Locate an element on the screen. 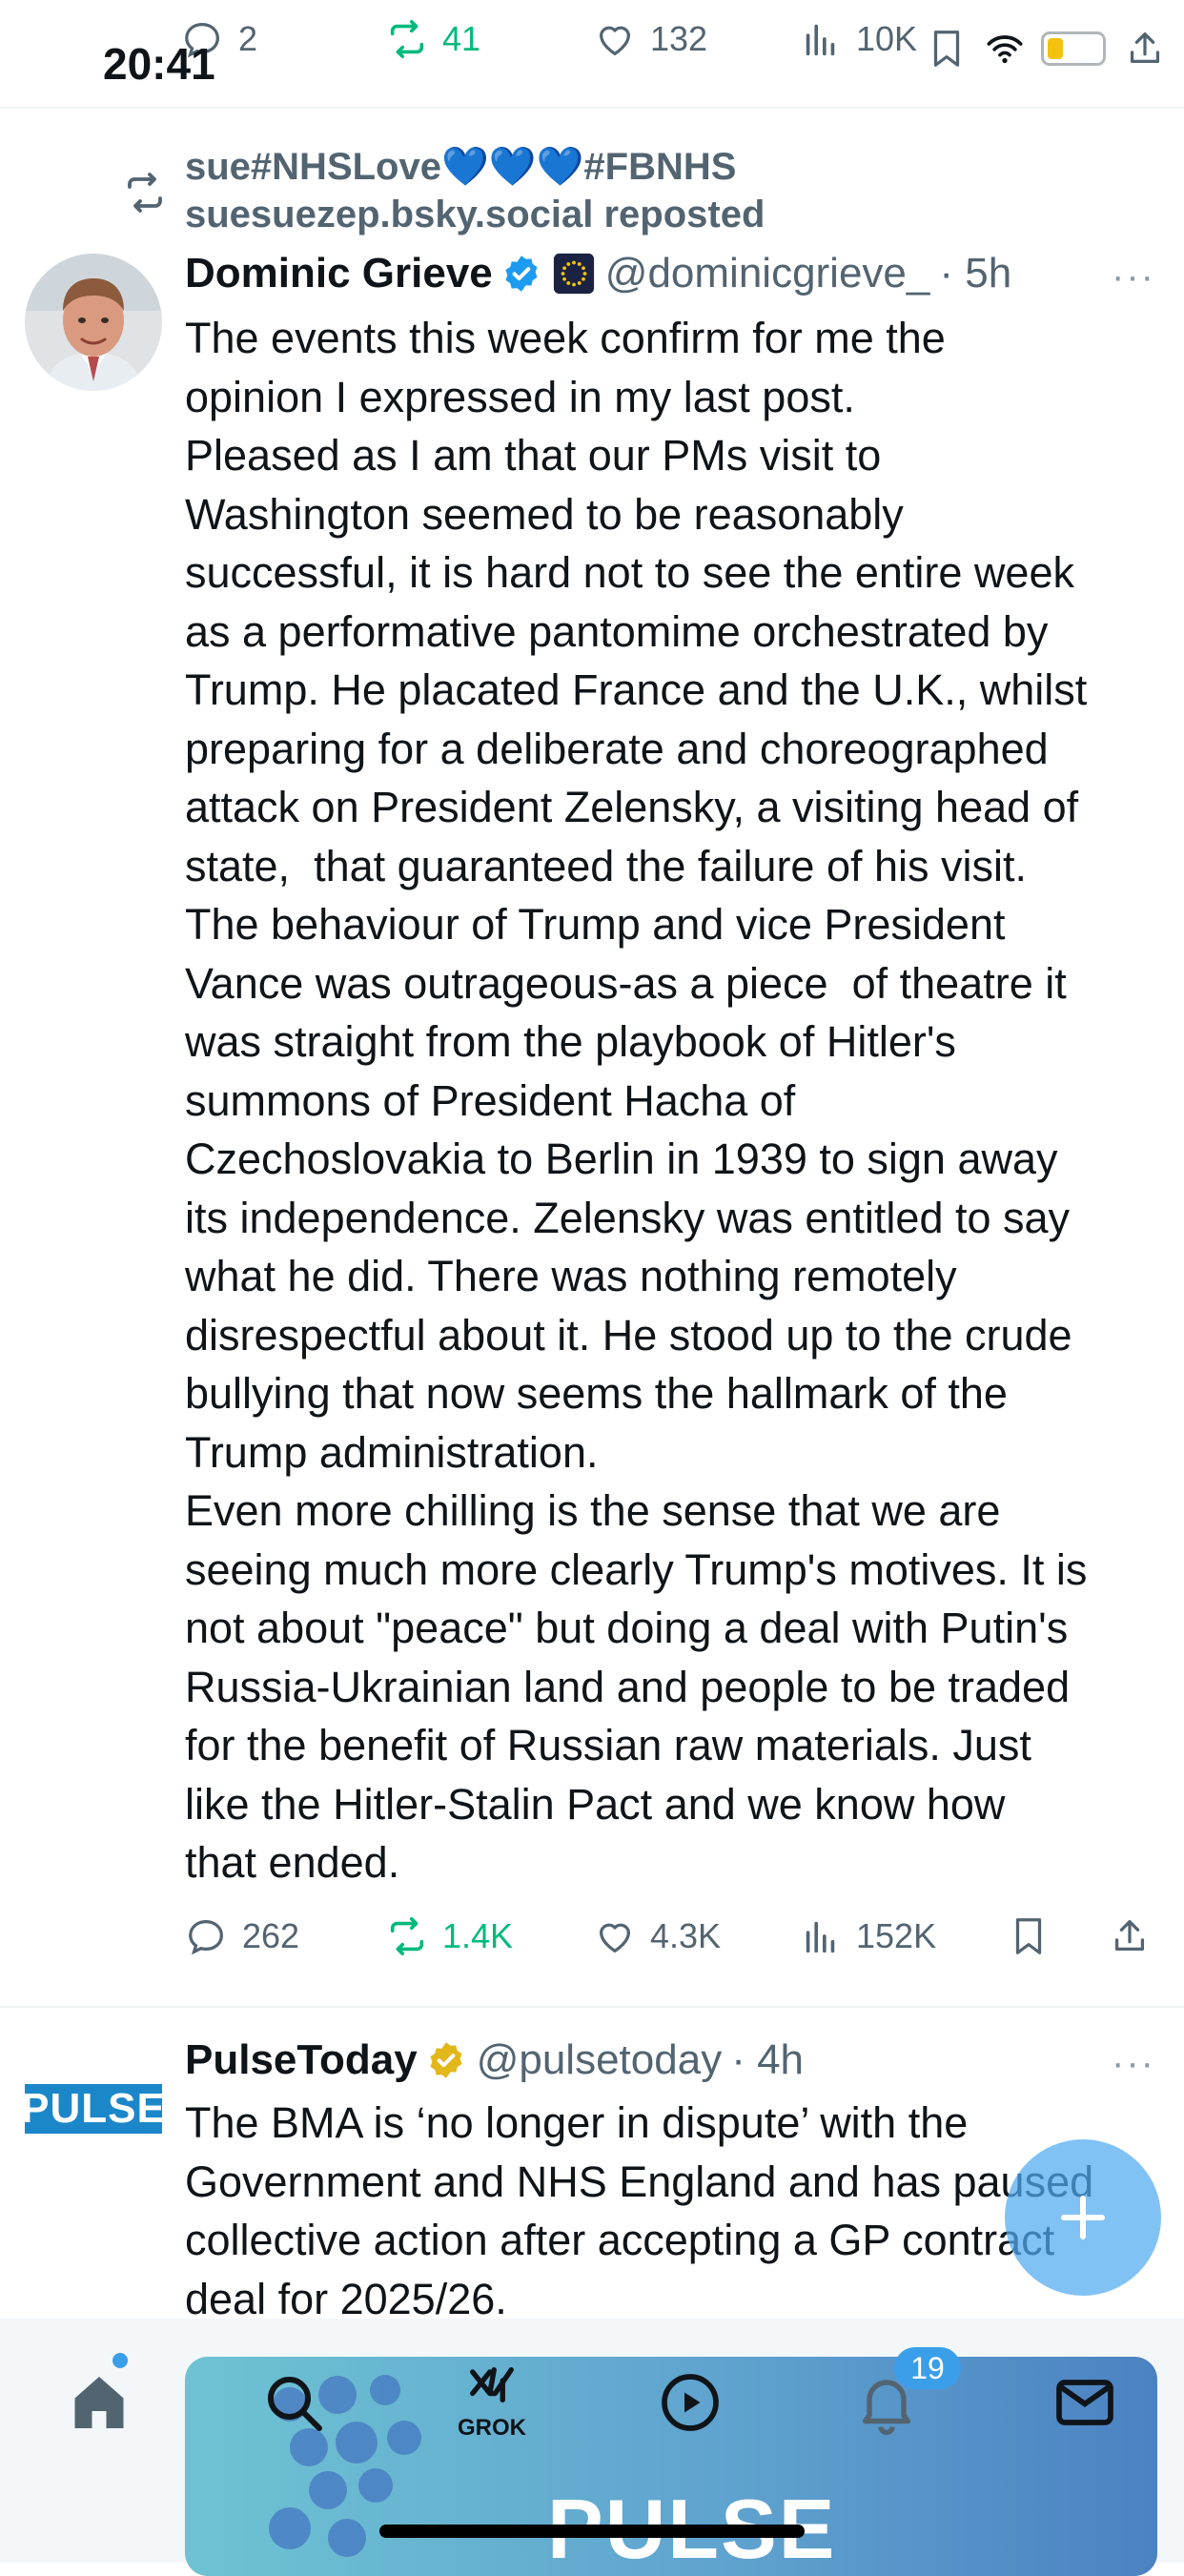 Image resolution: width=1184 pixels, height=2576 pixels. reply-button: 262 is located at coordinates (242, 1936).